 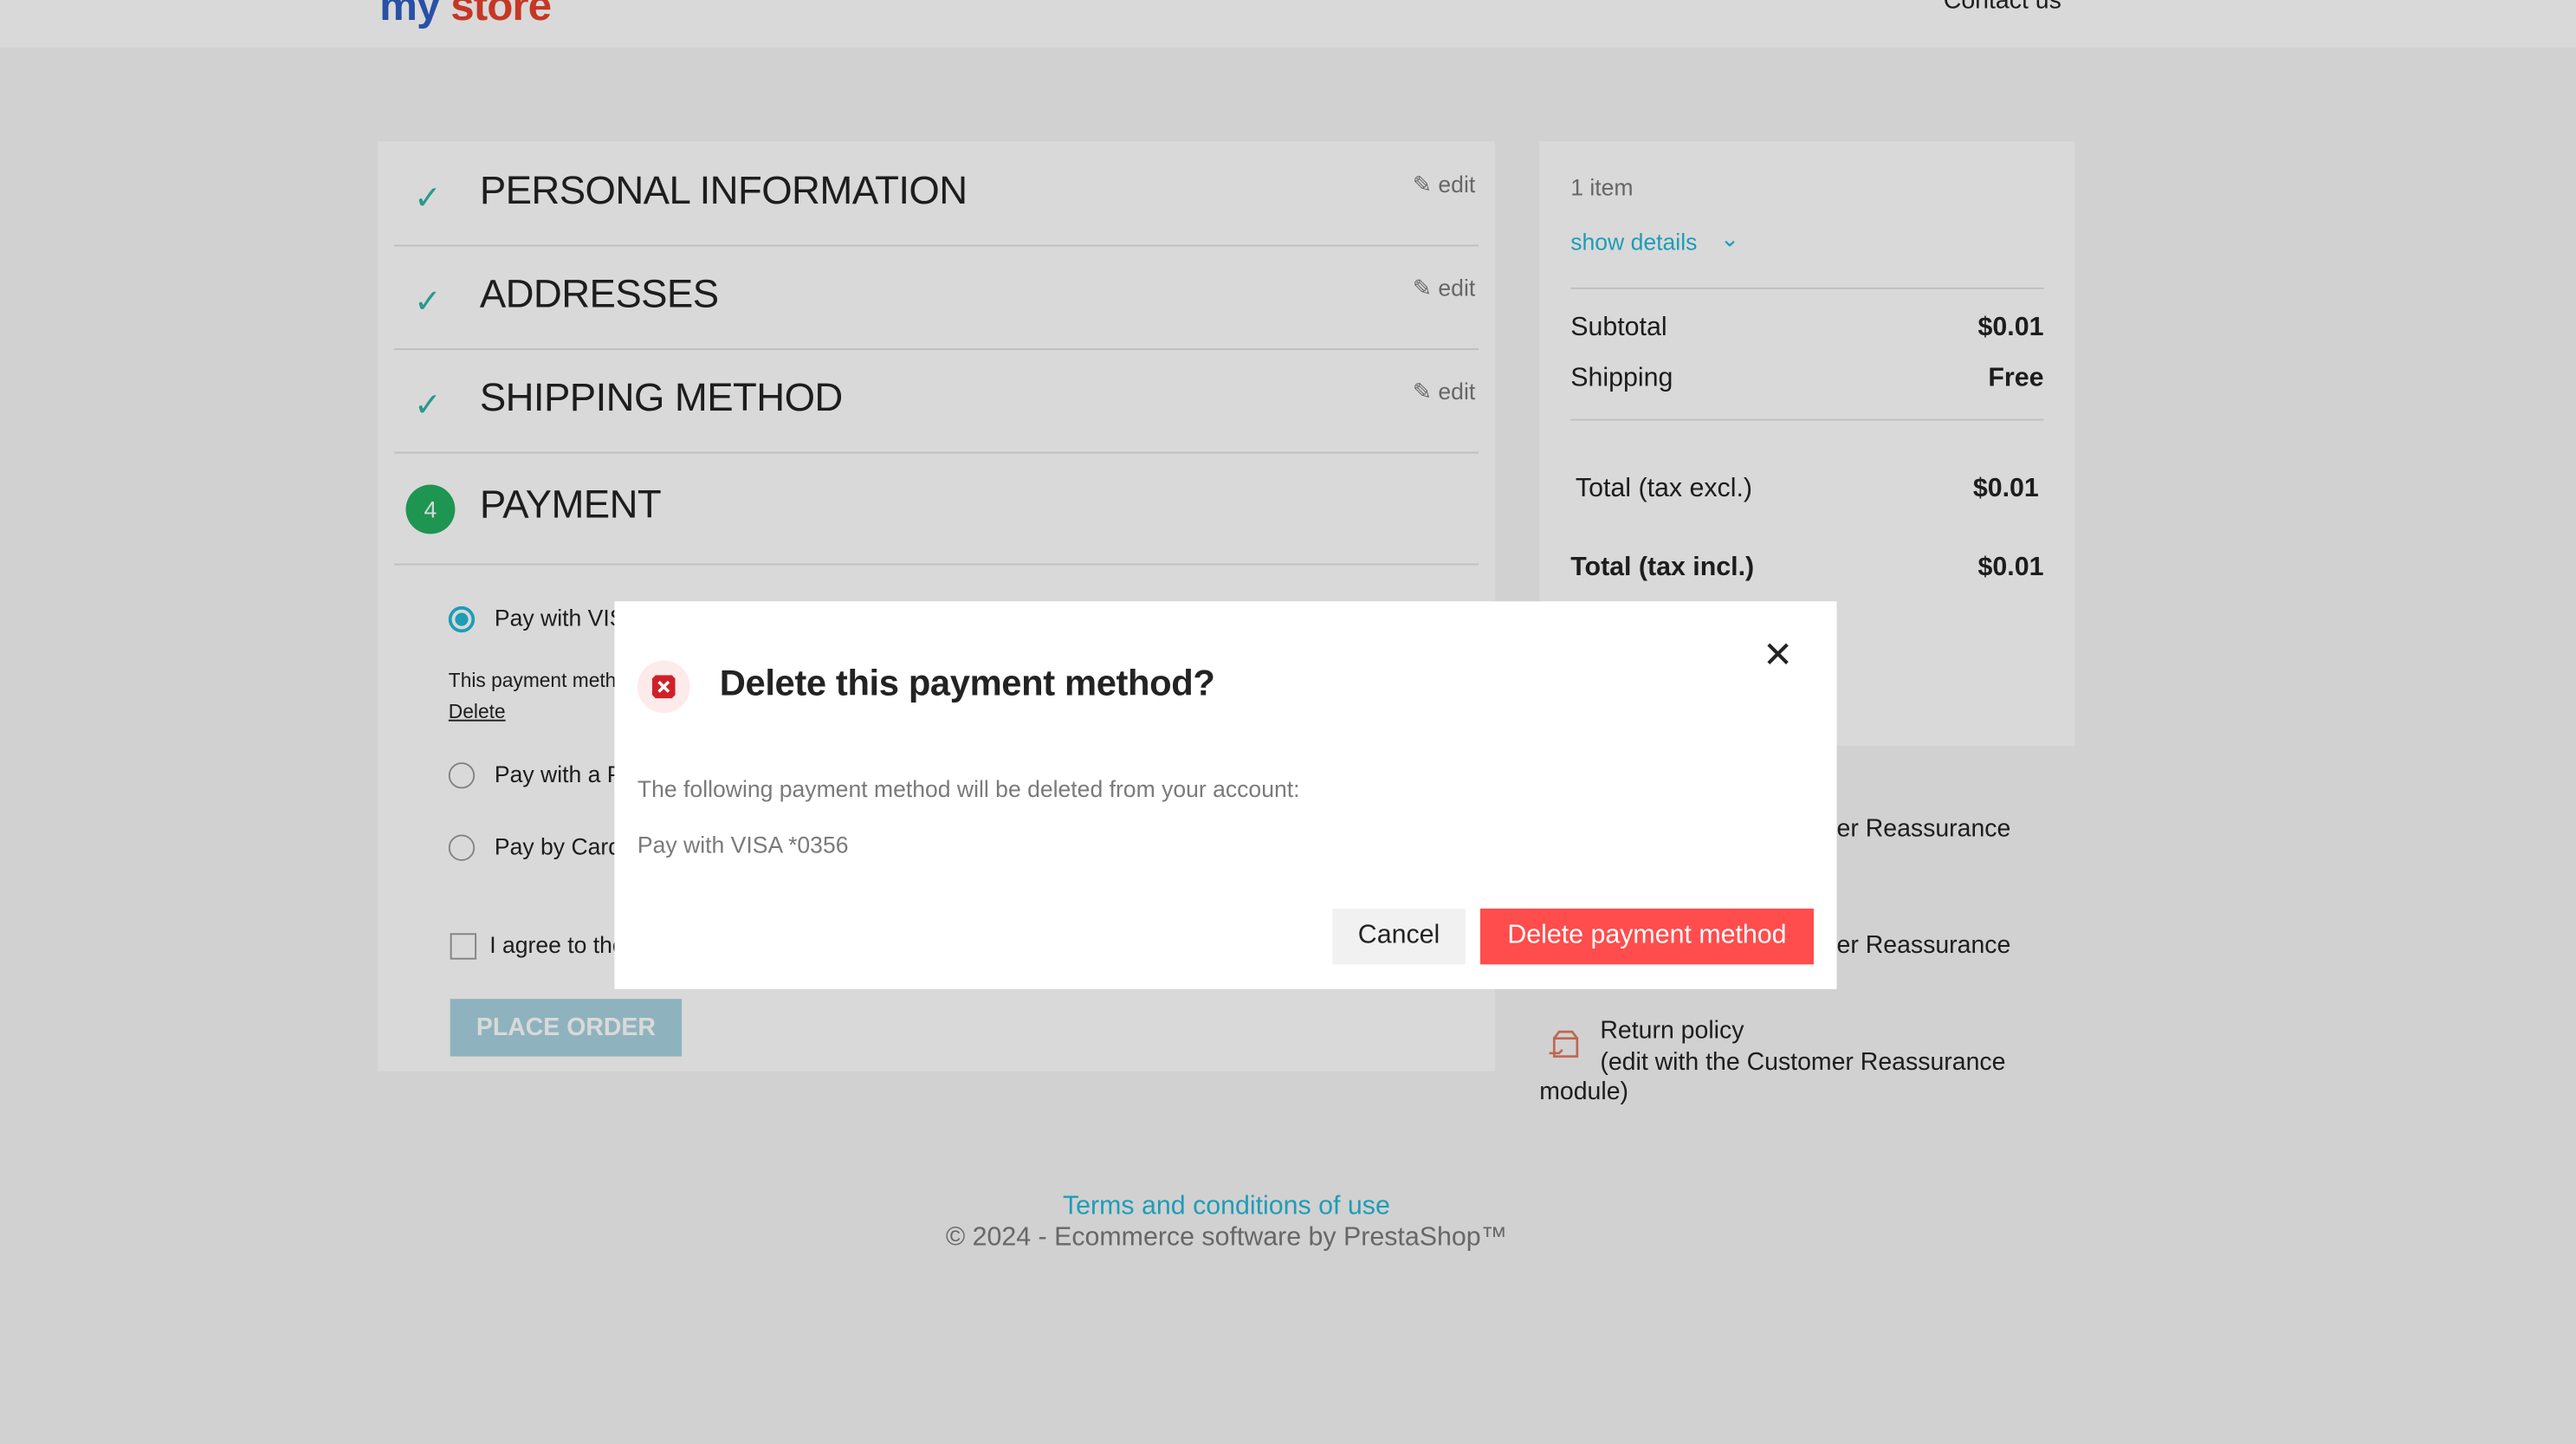 I want to click on modal-payment-method: Pay with VISA *0356, so click(x=743, y=844).